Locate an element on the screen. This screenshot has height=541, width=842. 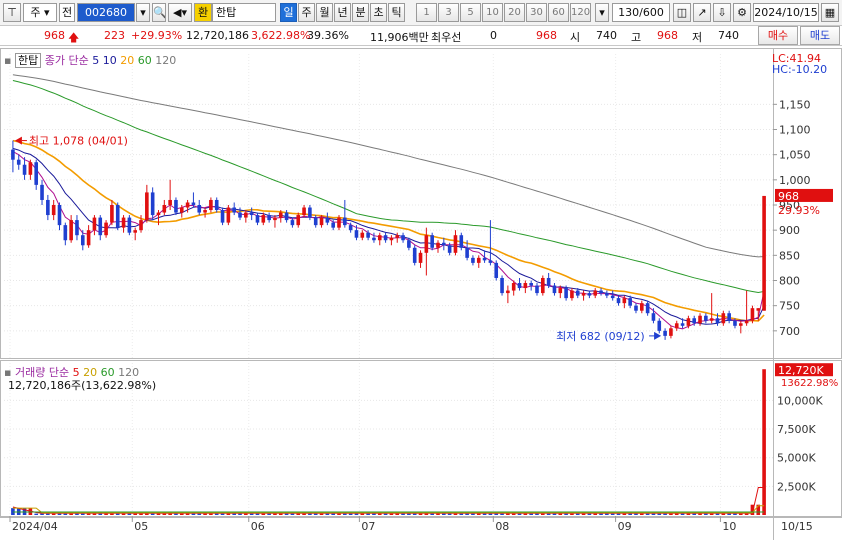
gear-icon: ⚙ is located at coordinates (742, 12).